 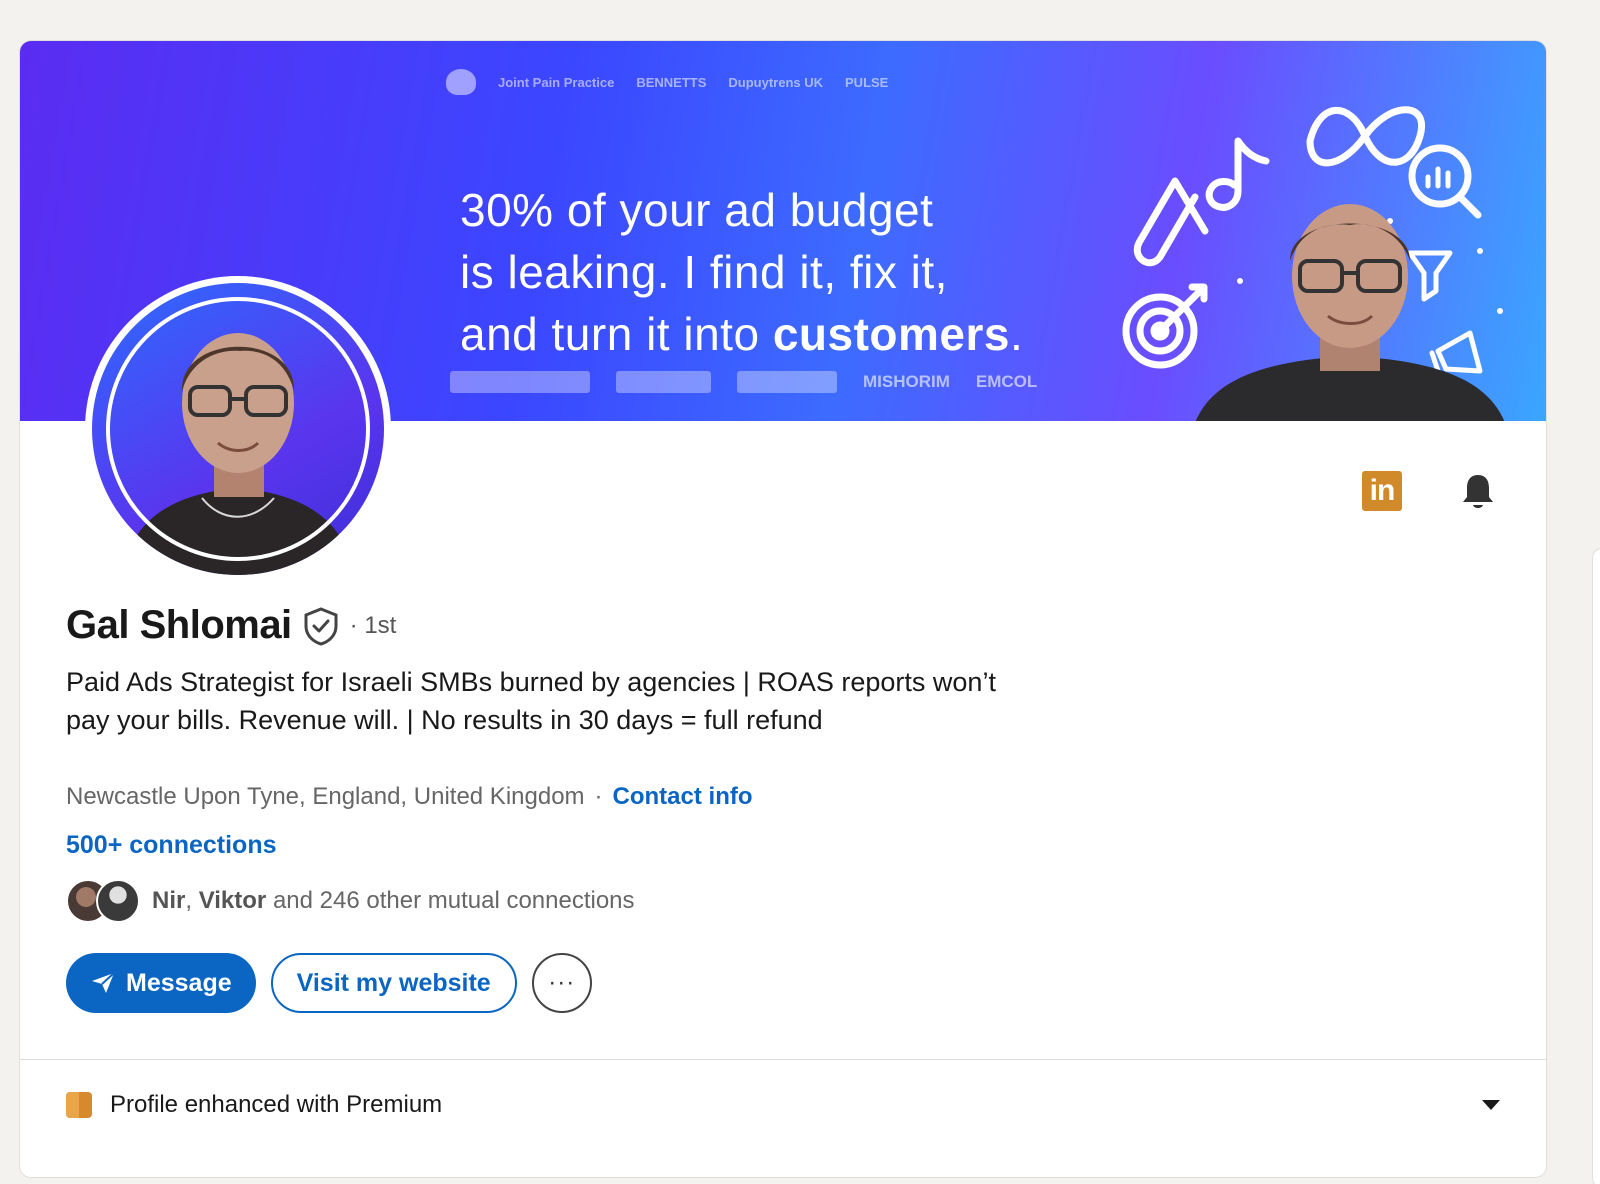 I want to click on banner-logo: Joint Pain Practice, so click(x=556, y=82).